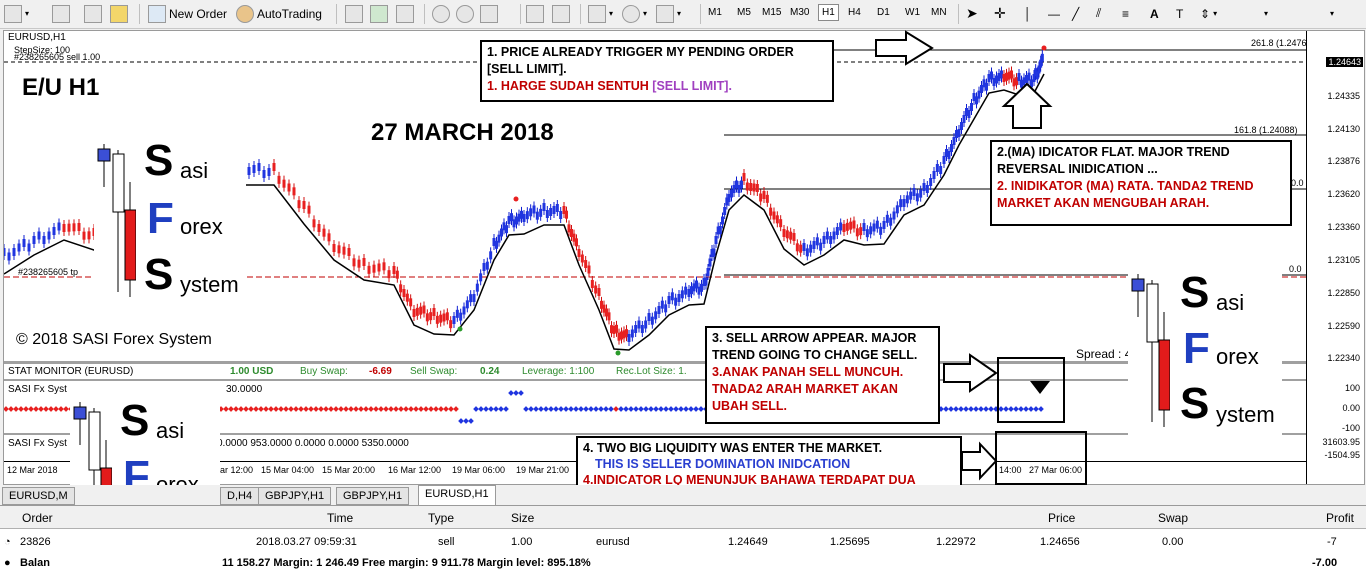 This screenshot has height=574, width=1366. What do you see at coordinates (441, 13) in the screenshot?
I see `zoom-in-button` at bounding box center [441, 13].